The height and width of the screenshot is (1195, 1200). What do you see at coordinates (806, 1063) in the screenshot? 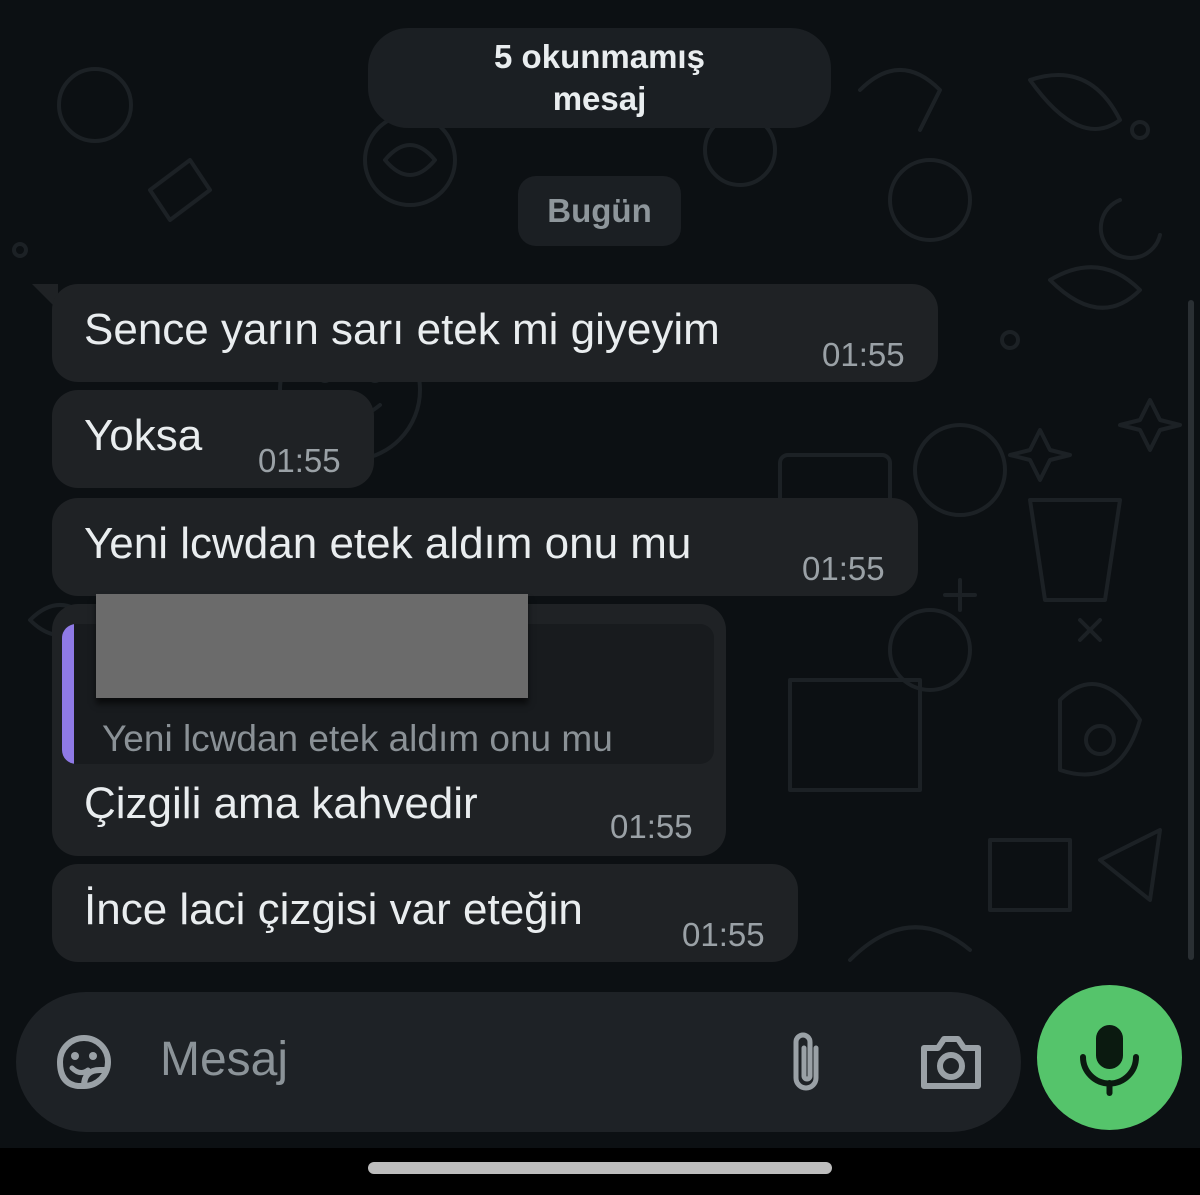
I see `paperclip-icon` at bounding box center [806, 1063].